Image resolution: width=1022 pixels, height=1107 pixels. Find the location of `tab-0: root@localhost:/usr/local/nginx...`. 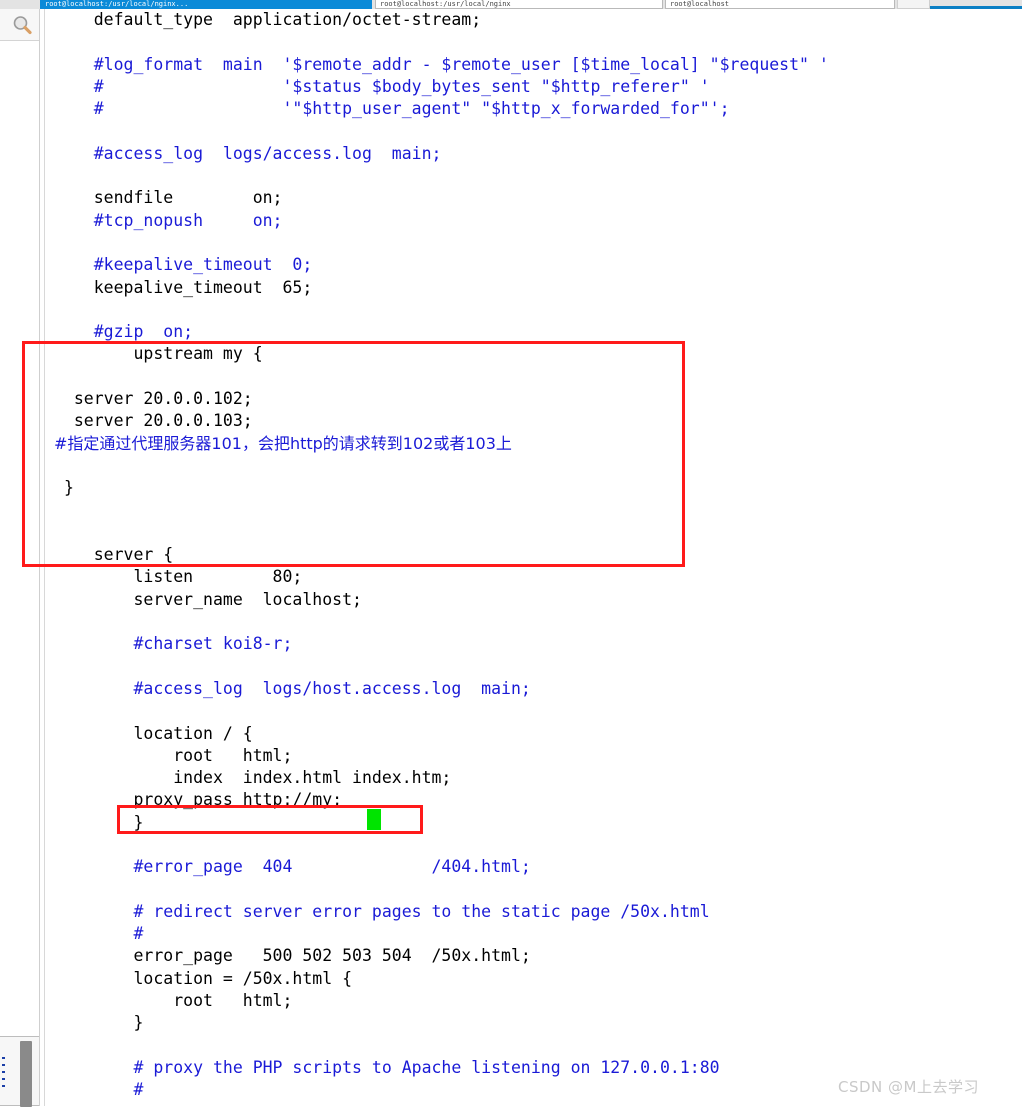

tab-0: root@localhost:/usr/local/nginx... is located at coordinates (206, 4).